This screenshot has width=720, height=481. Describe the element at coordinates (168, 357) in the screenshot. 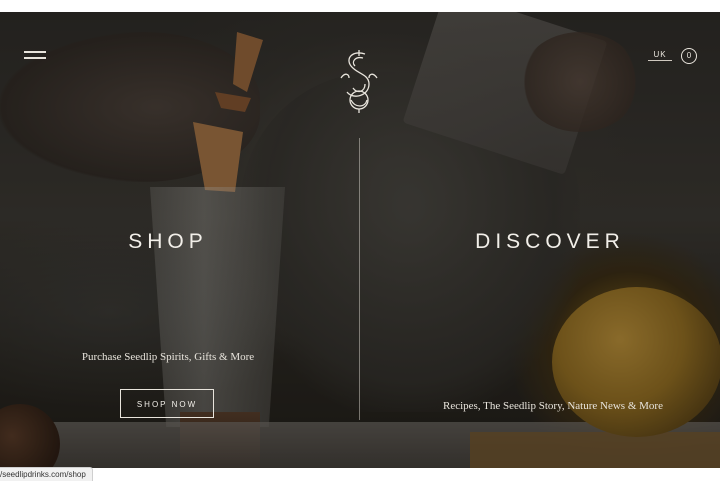

I see `shop-subtitle: Purchase Seedlip Spirits, Gifts & More` at that location.